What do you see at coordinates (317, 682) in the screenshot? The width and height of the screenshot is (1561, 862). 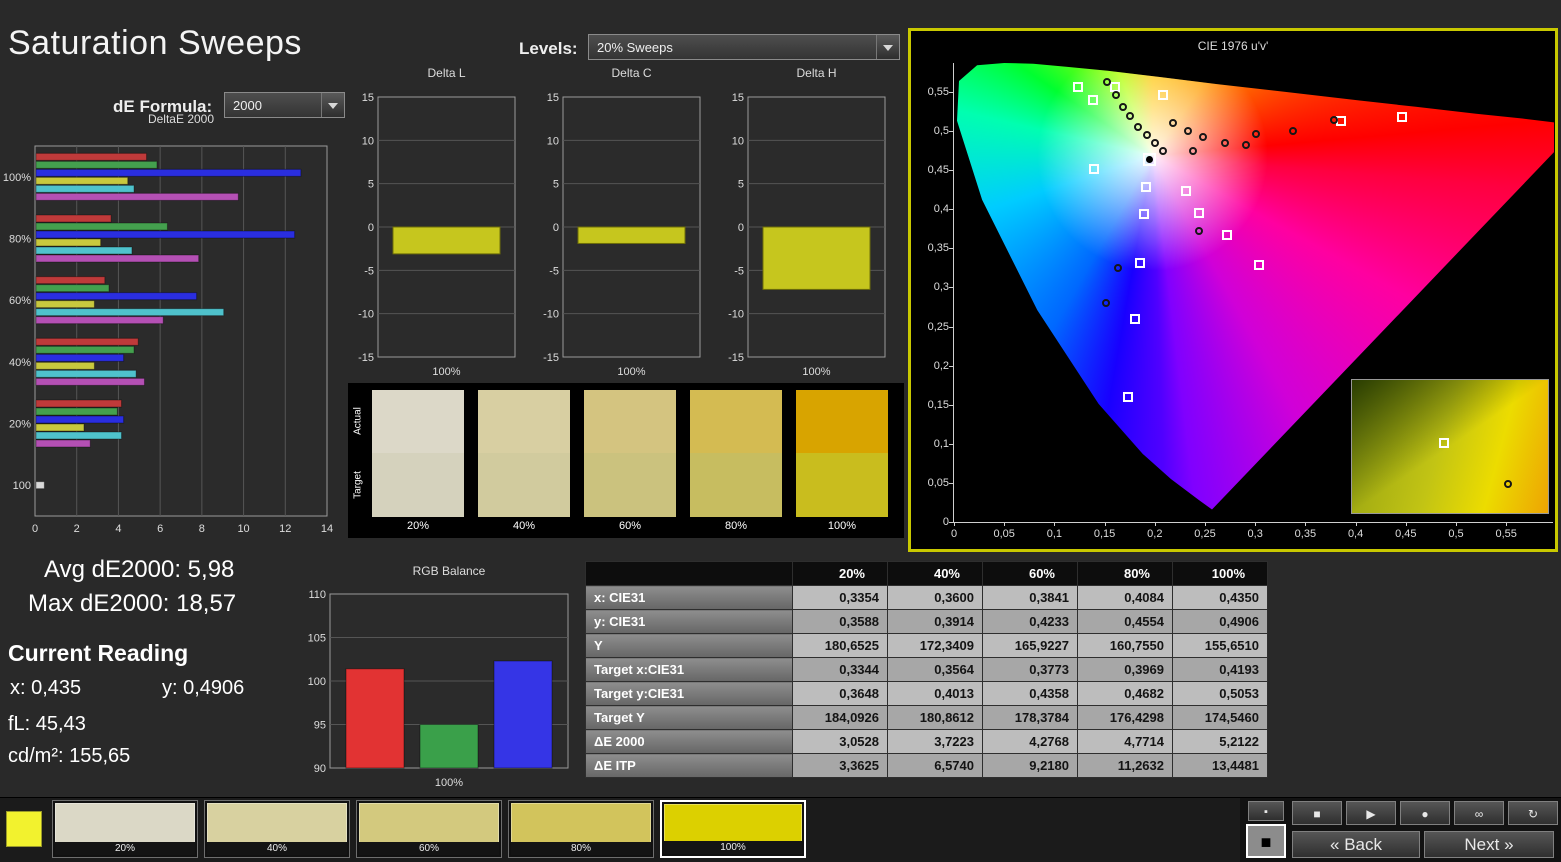 I see `svg-text: 100` at bounding box center [317, 682].